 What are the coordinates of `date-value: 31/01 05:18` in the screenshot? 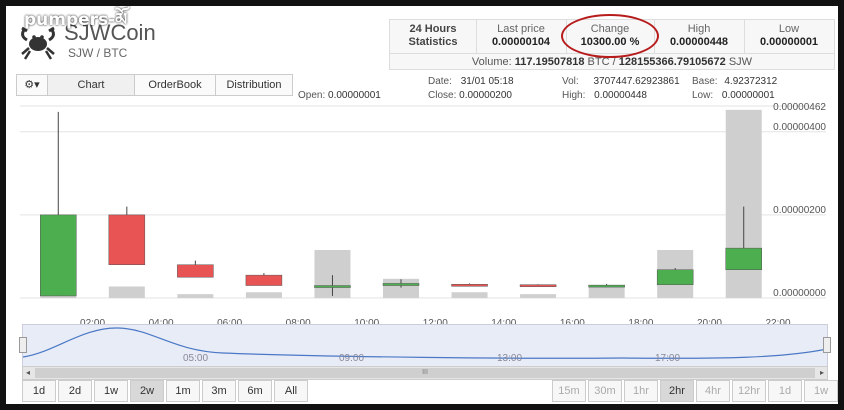 It's located at (487, 81).